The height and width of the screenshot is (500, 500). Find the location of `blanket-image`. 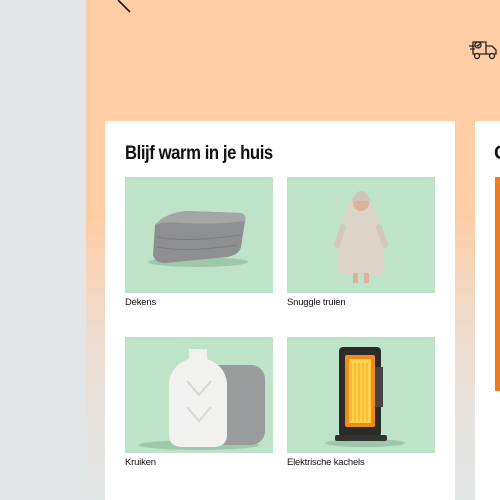

blanket-image is located at coordinates (199, 235).